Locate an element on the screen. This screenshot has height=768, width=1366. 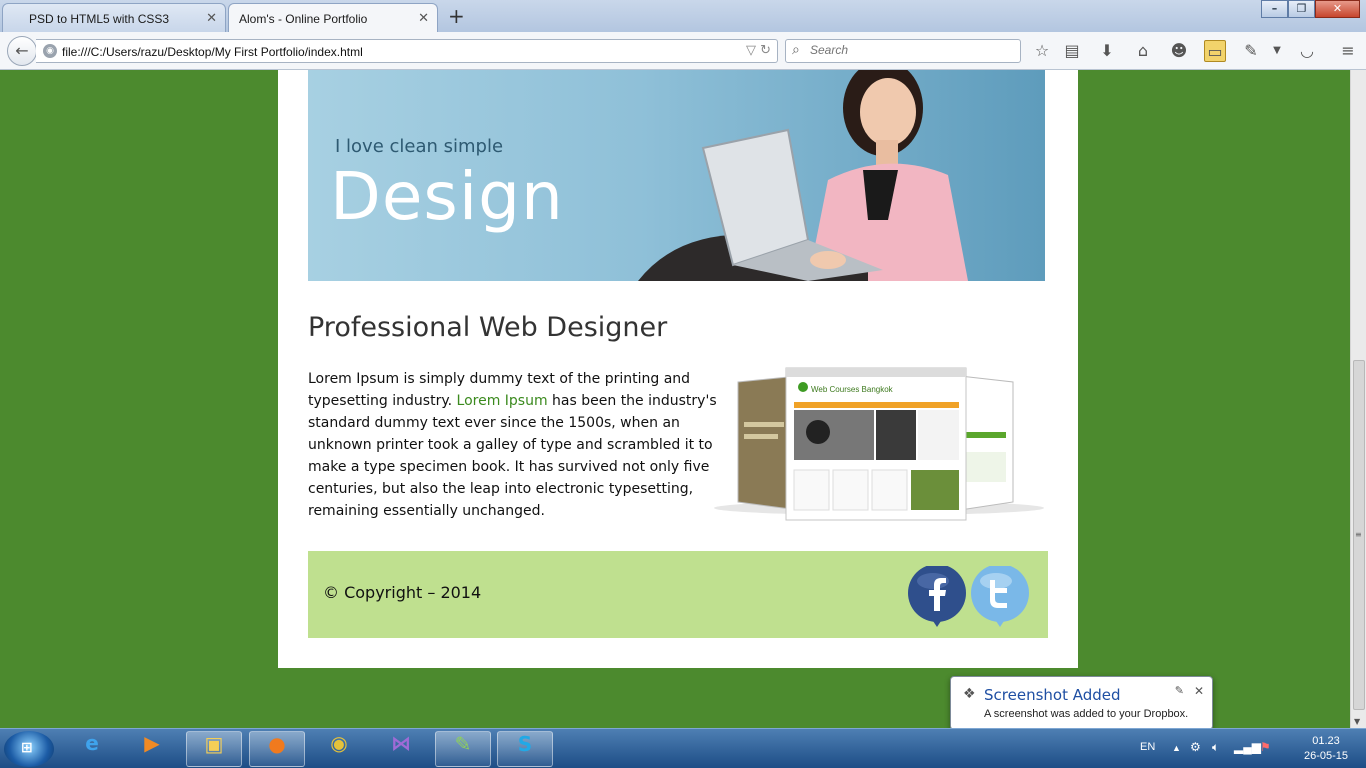
facebook-icon is located at coordinates (937, 597).